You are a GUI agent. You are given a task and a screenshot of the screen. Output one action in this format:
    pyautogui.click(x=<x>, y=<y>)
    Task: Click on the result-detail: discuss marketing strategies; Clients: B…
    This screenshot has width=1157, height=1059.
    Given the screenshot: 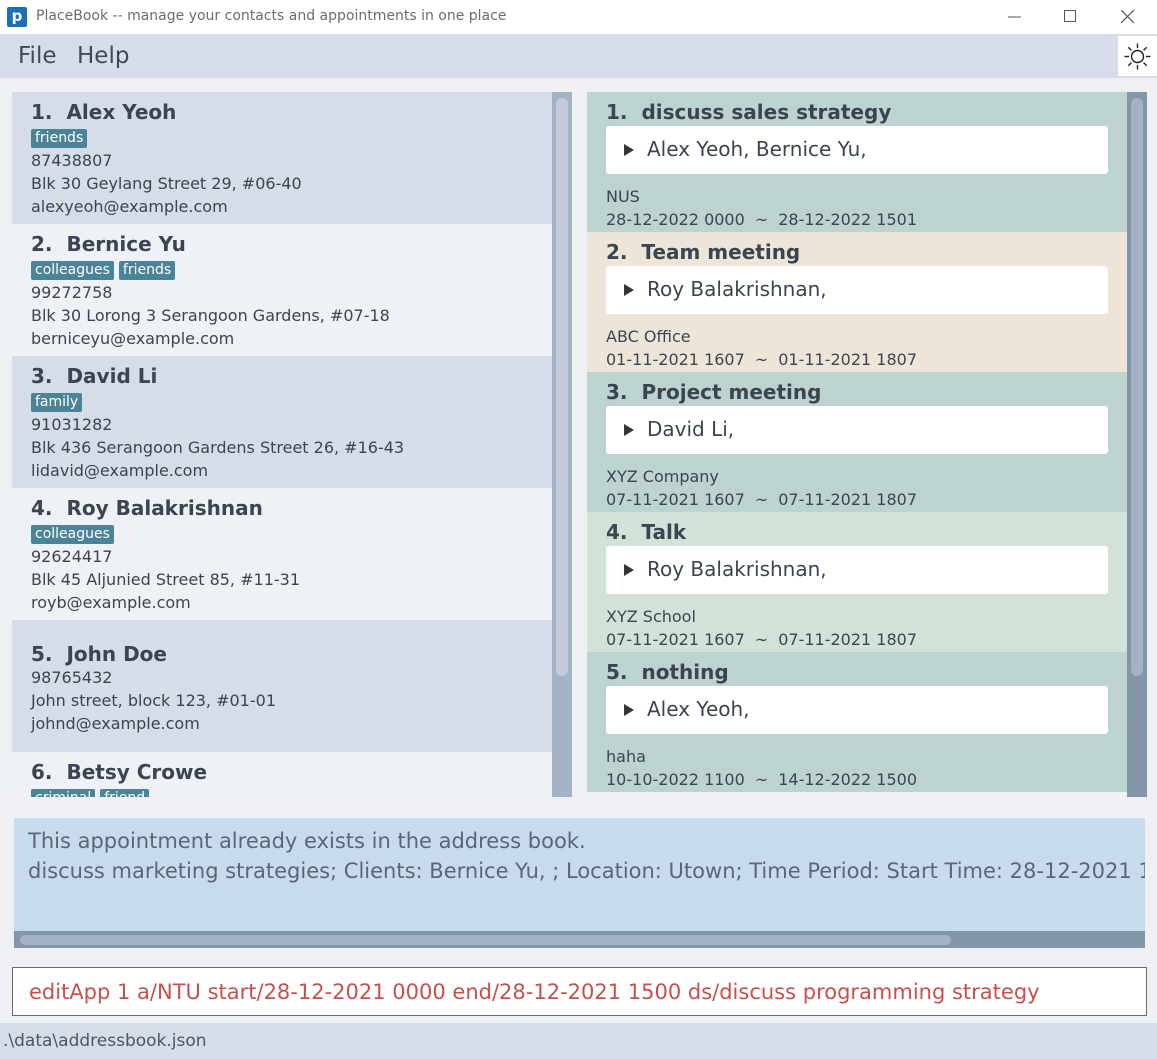 What is the action you would take?
    pyautogui.click(x=586, y=871)
    